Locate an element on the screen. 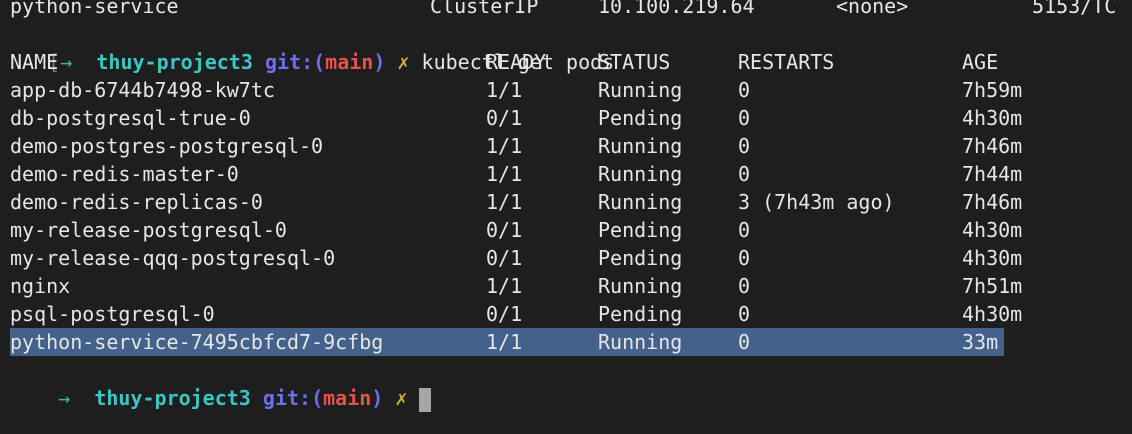  pod-name: demo-postgres-postgresql-0 is located at coordinates (167, 146).